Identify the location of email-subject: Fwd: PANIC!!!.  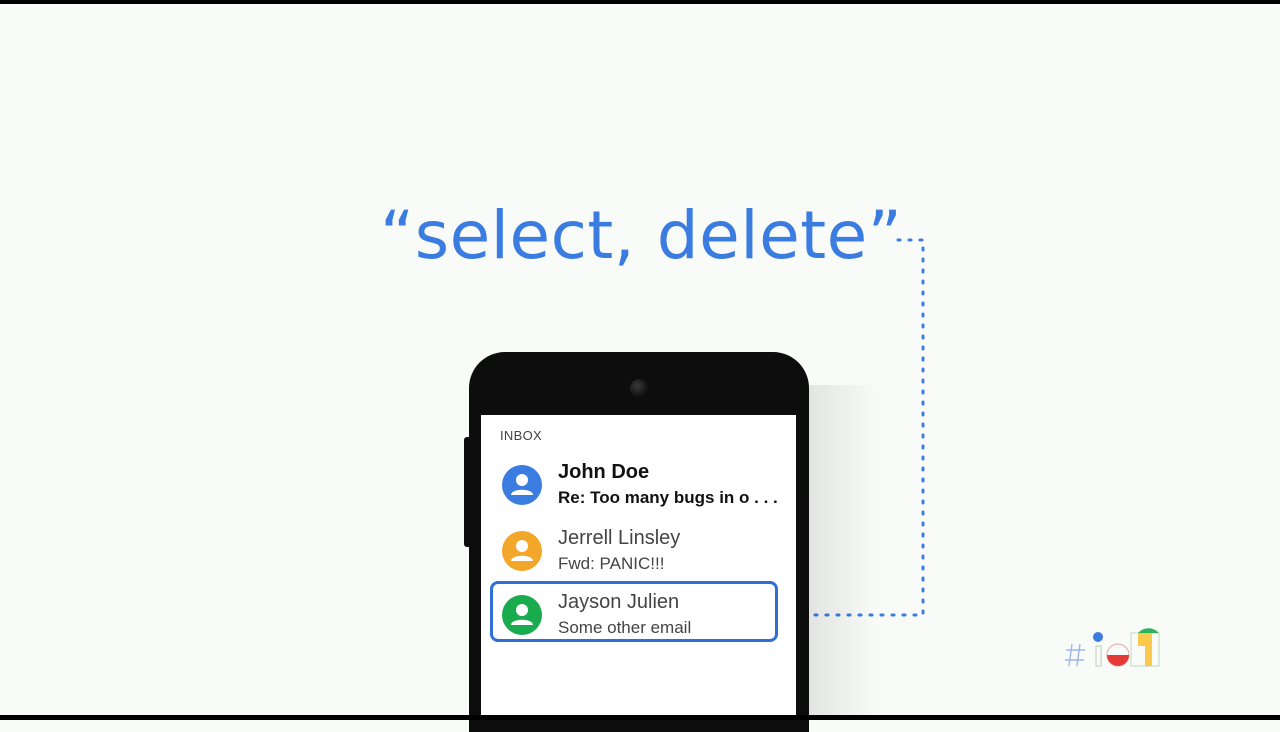
(611, 563).